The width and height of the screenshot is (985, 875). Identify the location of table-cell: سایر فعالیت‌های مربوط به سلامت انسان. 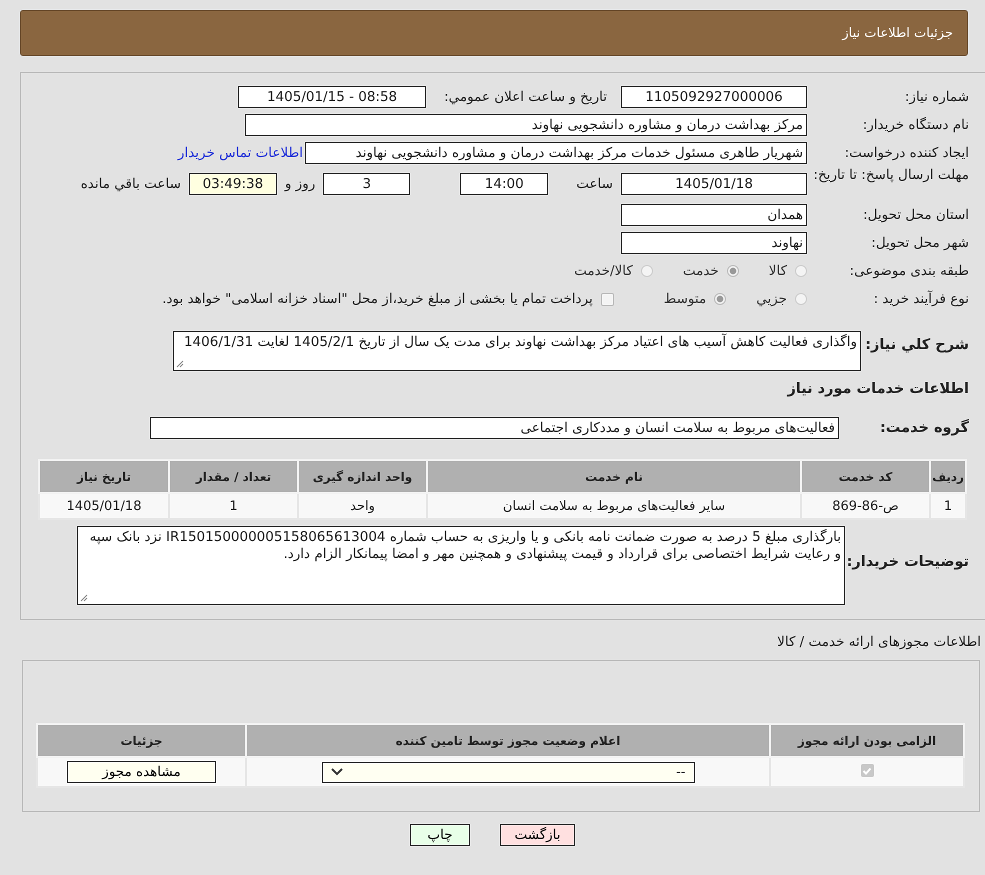
(614, 506).